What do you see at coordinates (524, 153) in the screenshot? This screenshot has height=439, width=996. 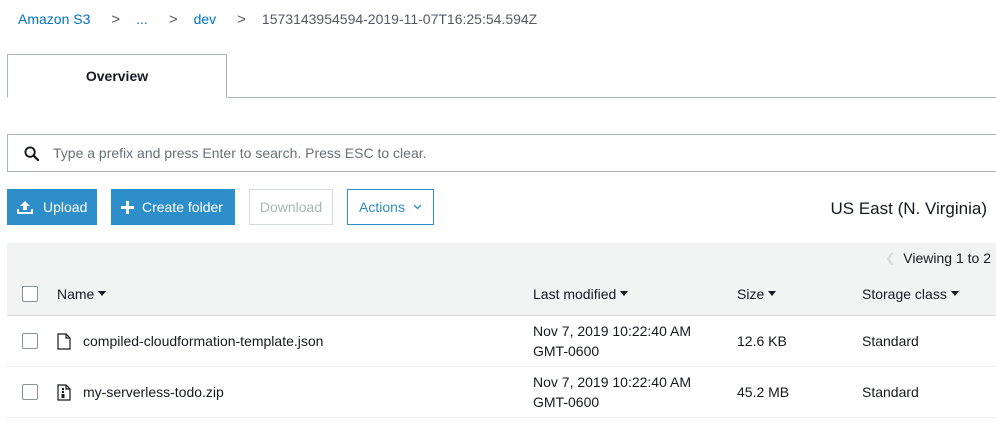 I see `search-input` at bounding box center [524, 153].